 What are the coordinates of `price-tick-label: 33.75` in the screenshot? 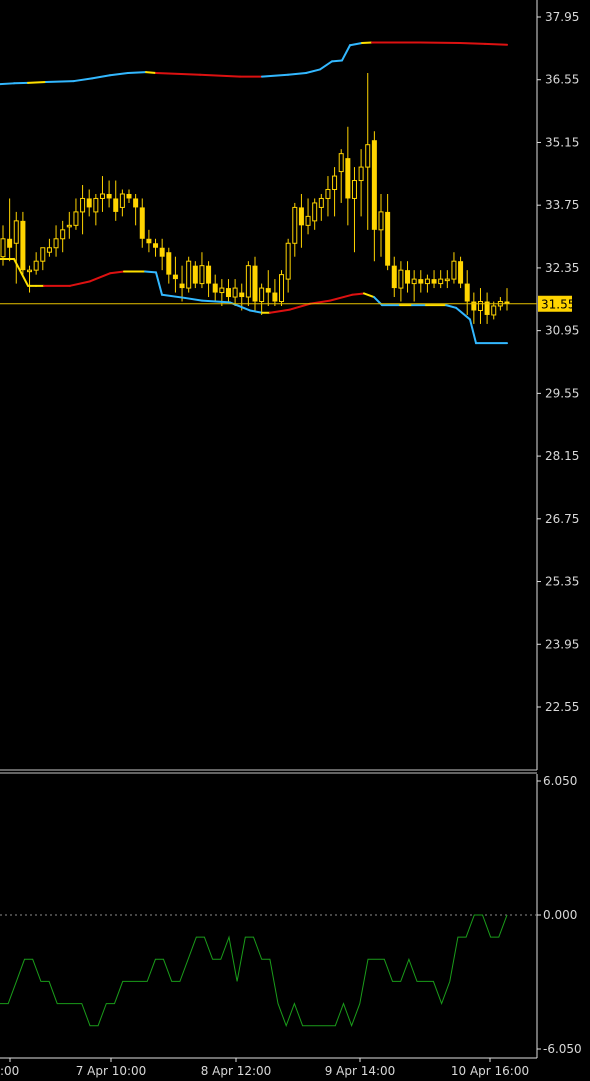 It's located at (562, 205).